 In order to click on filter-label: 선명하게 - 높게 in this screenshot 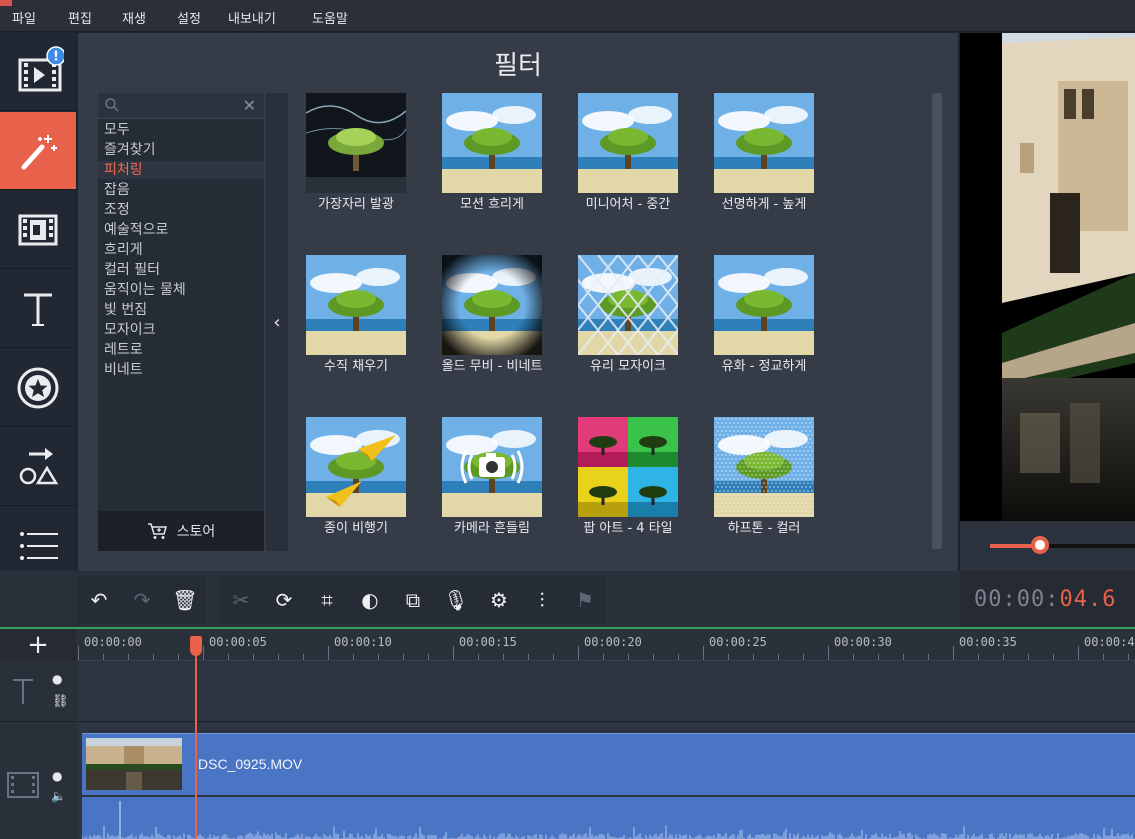, I will do `click(764, 204)`.